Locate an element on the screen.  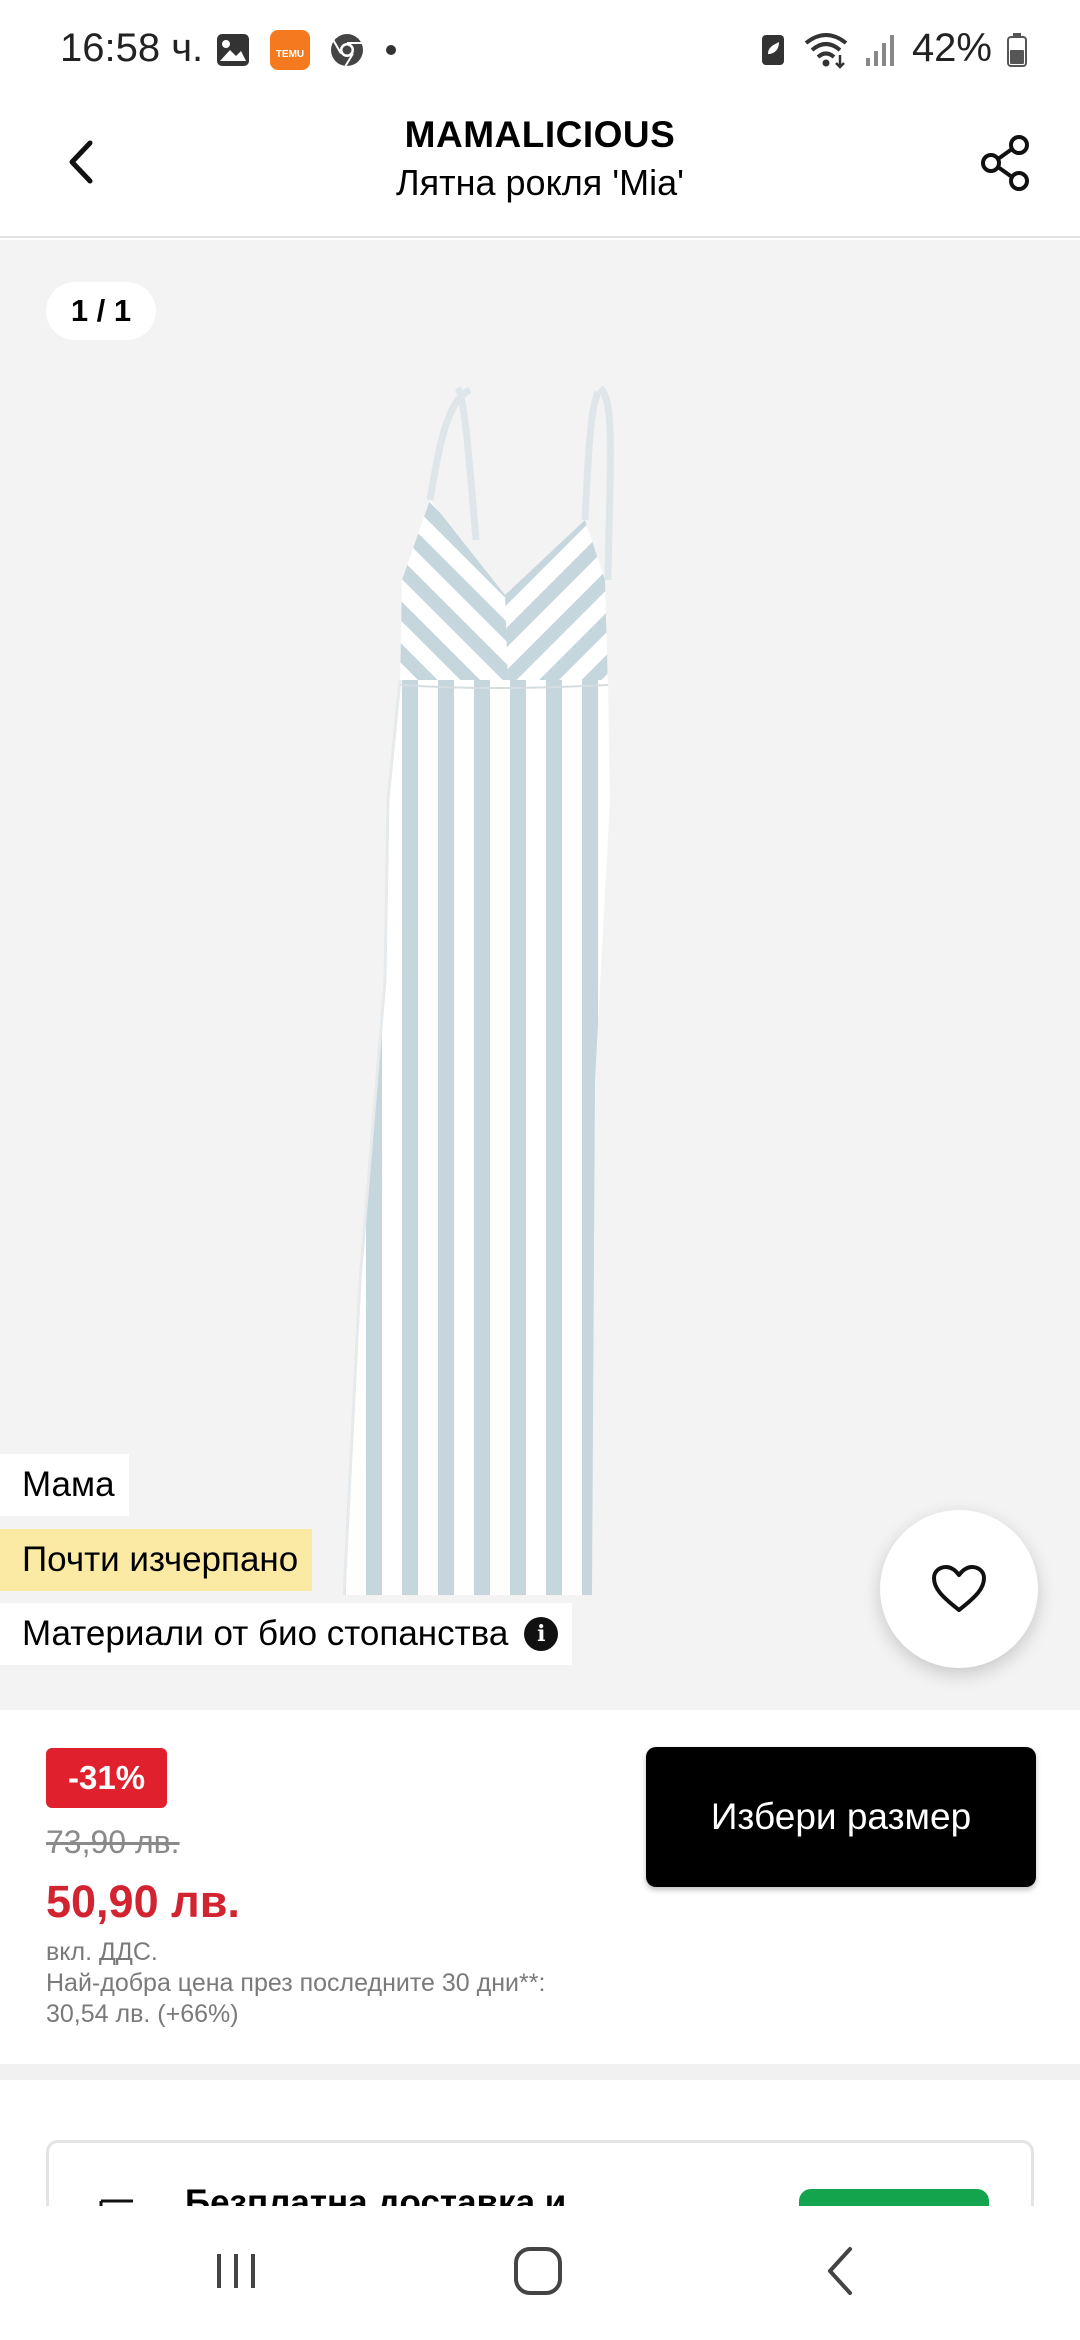
share-button is located at coordinates (1005, 163).